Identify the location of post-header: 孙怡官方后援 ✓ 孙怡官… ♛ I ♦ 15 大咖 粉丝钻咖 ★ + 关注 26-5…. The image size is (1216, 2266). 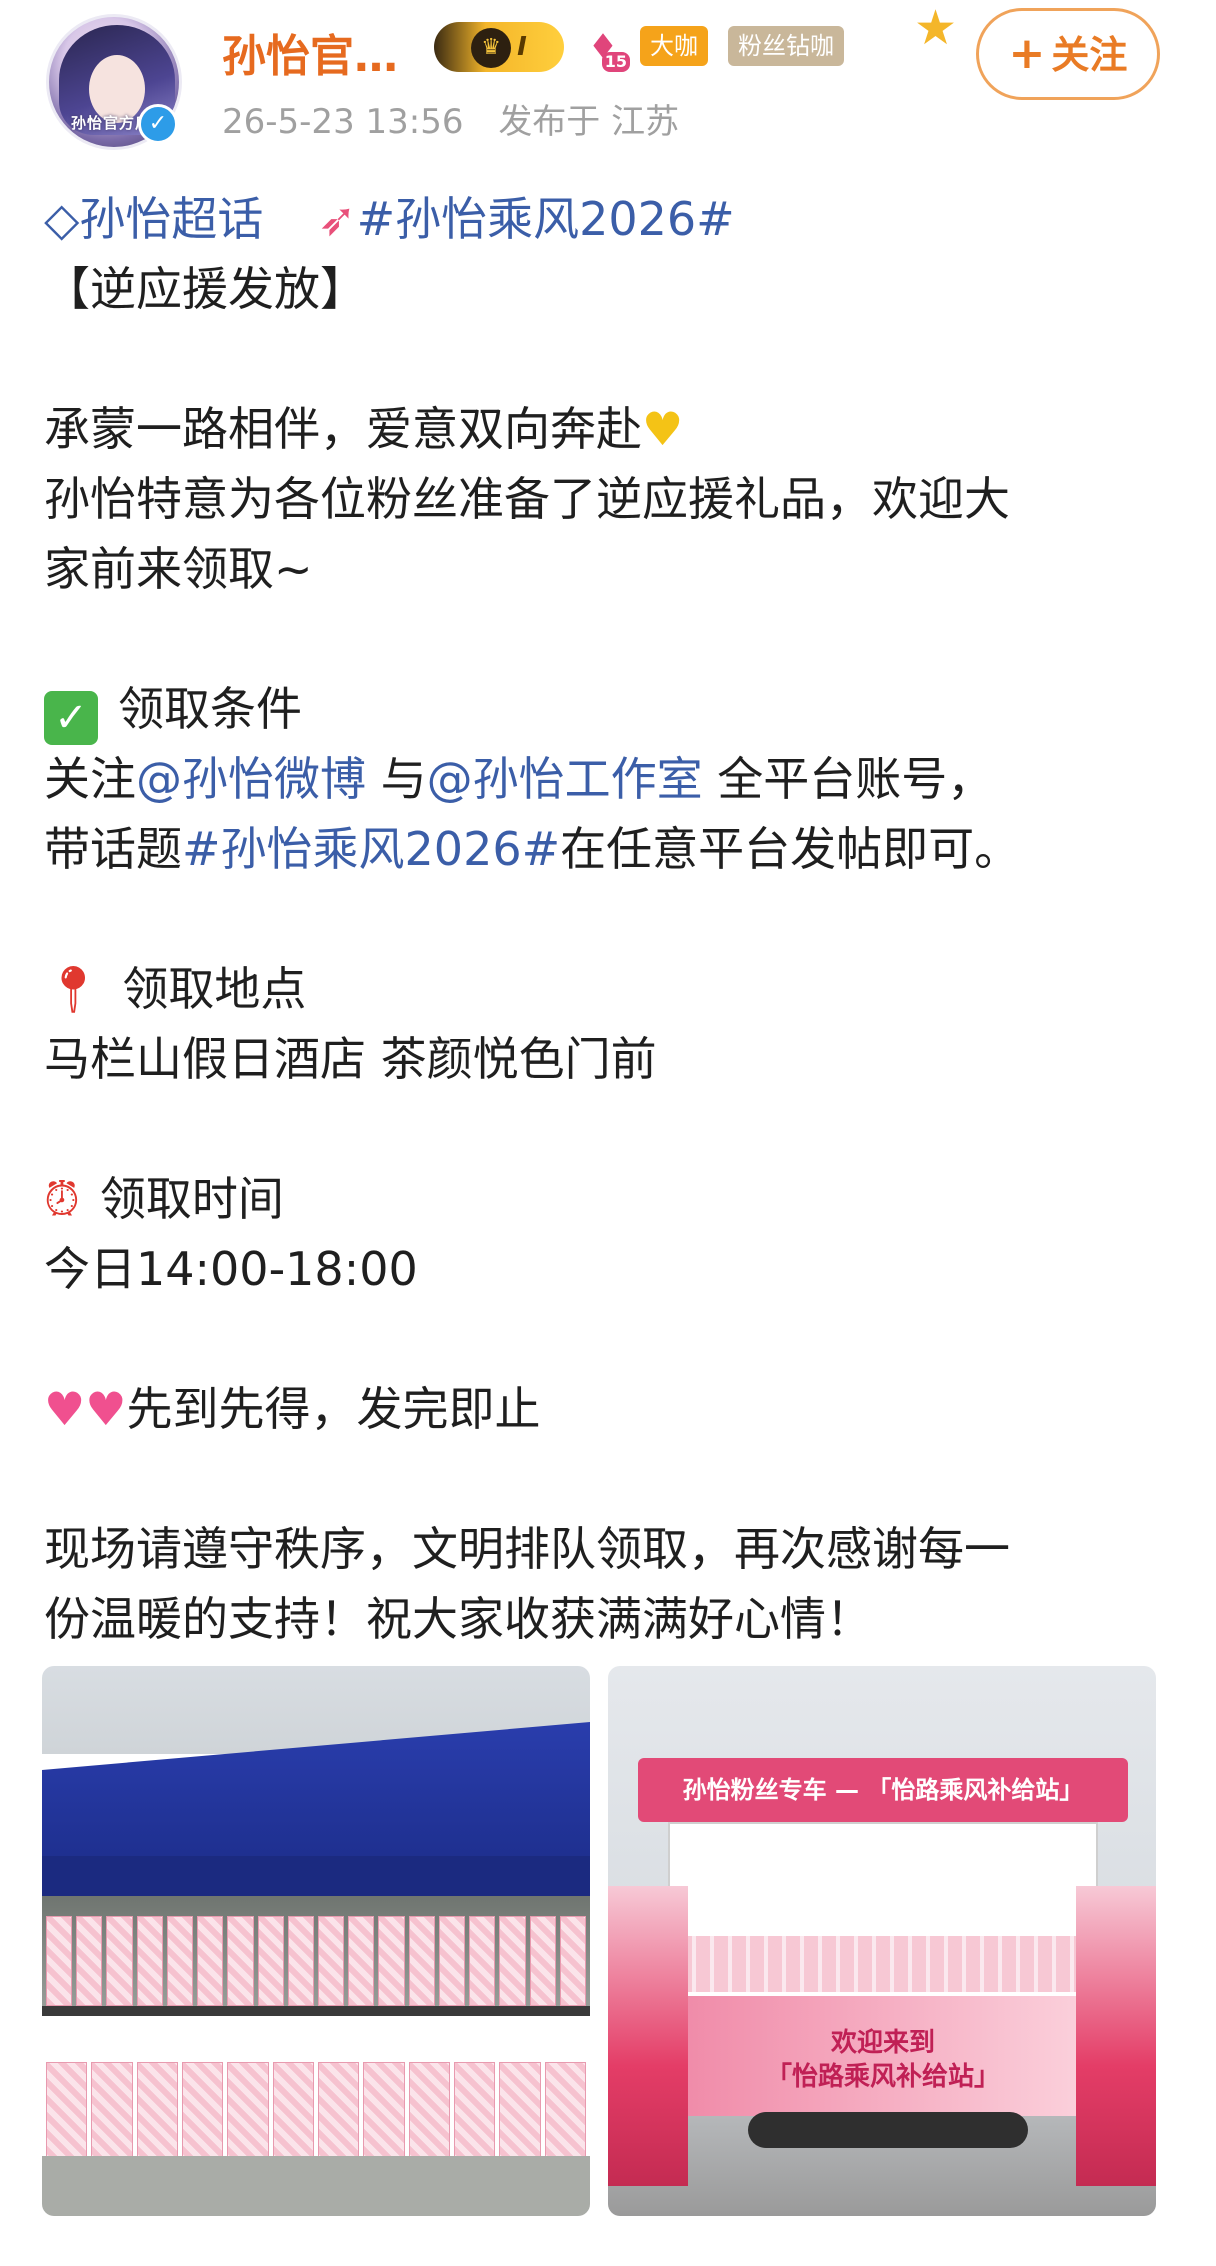
(608, 85).